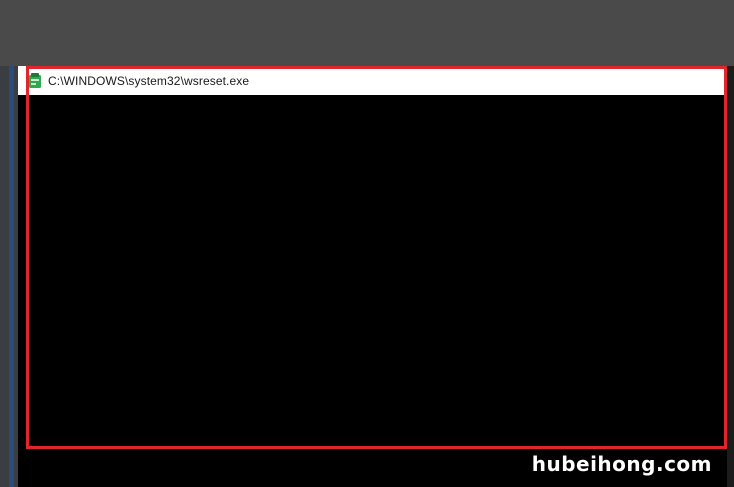 The width and height of the screenshot is (734, 487). Describe the element at coordinates (372, 80) in the screenshot. I see `console-title-bar: C:\WINDOWS\system32\wsreset.exe` at that location.